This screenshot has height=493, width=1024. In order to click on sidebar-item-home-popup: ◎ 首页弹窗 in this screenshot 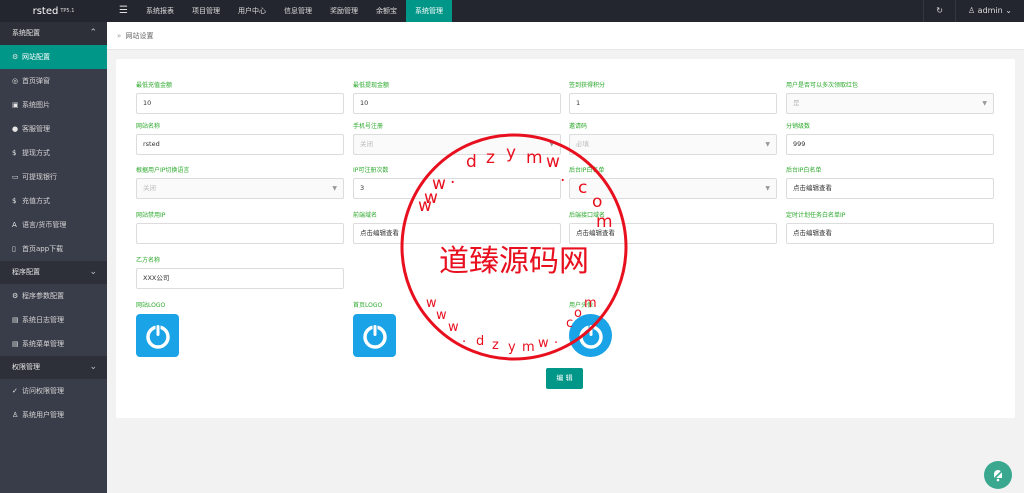, I will do `click(53, 81)`.